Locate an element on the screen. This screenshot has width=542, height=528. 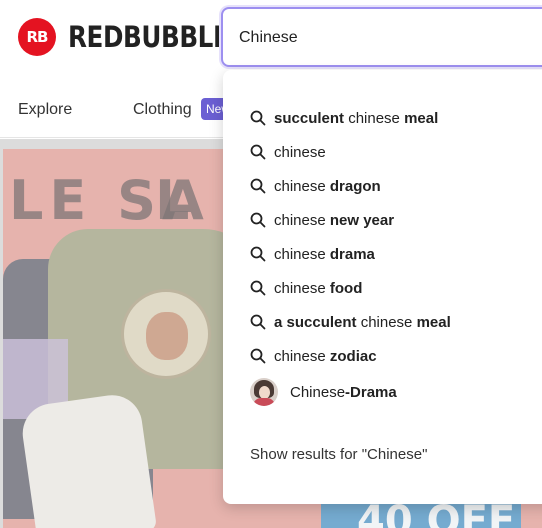
suggestion-bold-part: a succulent is located at coordinates (315, 322).